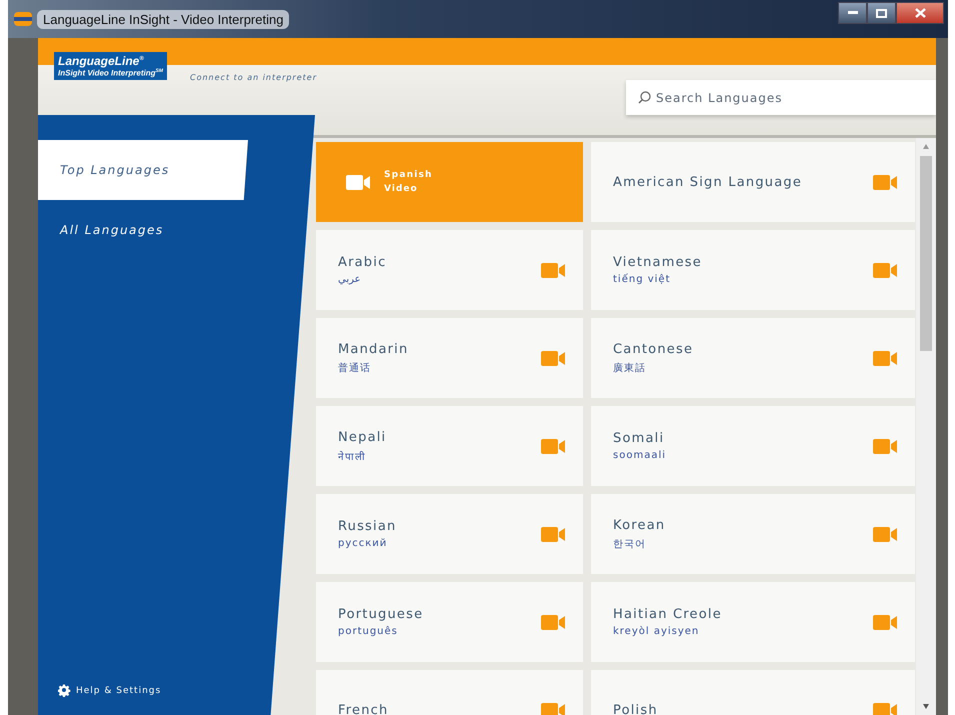  What do you see at coordinates (656, 631) in the screenshot?
I see `native-name: kreyòl ayisyen` at bounding box center [656, 631].